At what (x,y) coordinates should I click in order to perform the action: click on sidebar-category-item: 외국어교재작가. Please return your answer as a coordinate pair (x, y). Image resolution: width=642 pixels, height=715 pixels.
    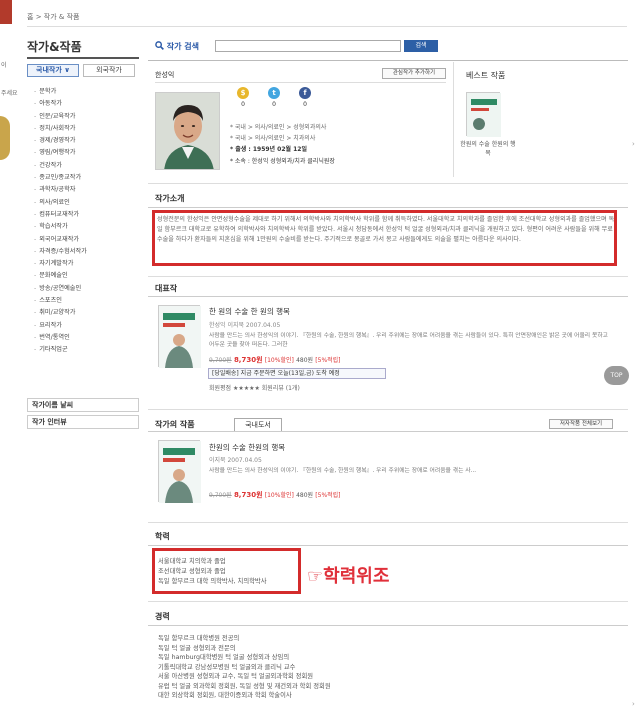
    Looking at the image, I should click on (60, 240).